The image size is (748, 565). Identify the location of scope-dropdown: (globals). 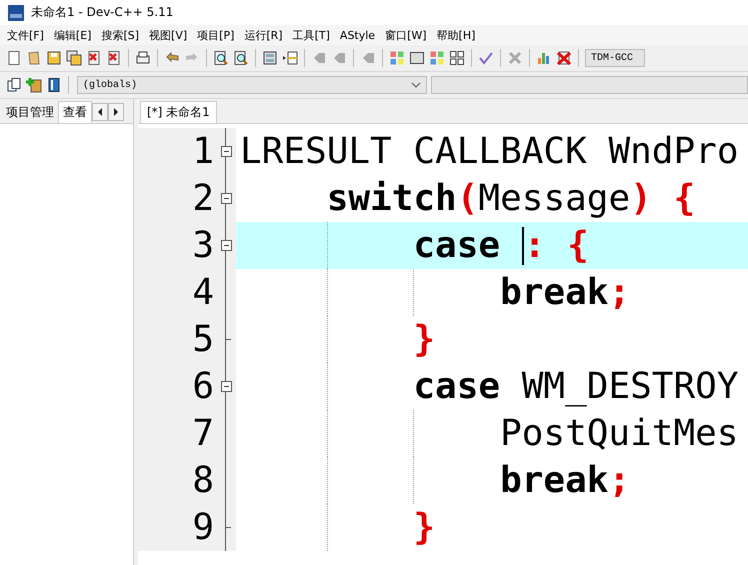
(252, 85).